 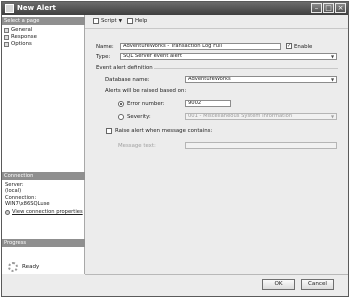 What do you see at coordinates (164, 131) in the screenshot?
I see `raise-alert-label: Raise alert when message contains:` at bounding box center [164, 131].